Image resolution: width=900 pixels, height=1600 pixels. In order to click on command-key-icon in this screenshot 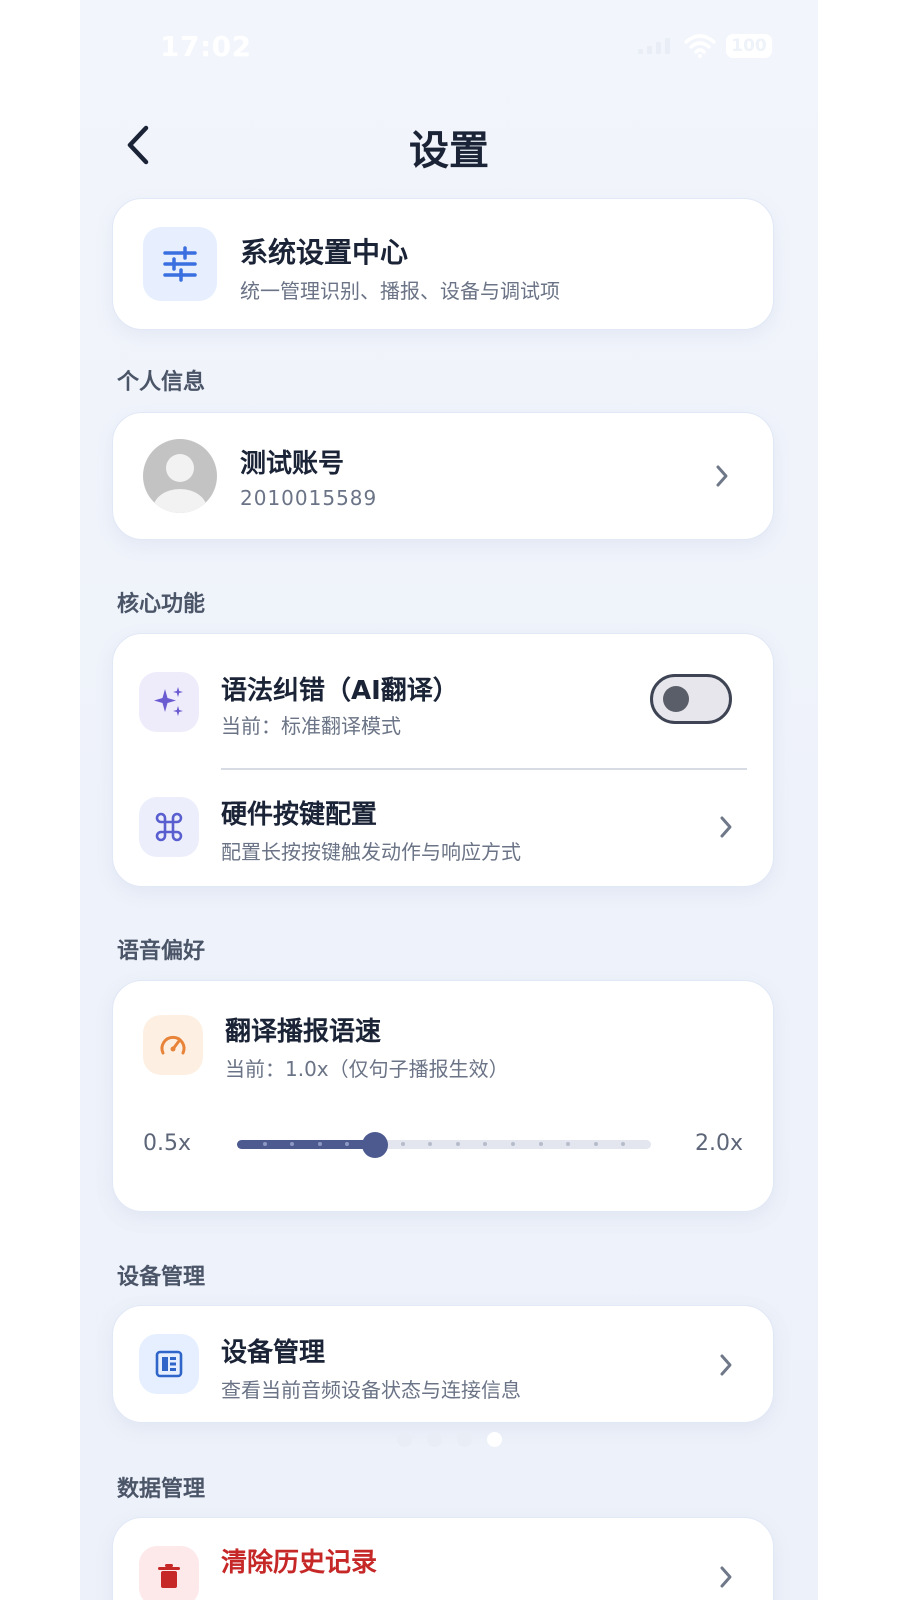, I will do `click(169, 827)`.